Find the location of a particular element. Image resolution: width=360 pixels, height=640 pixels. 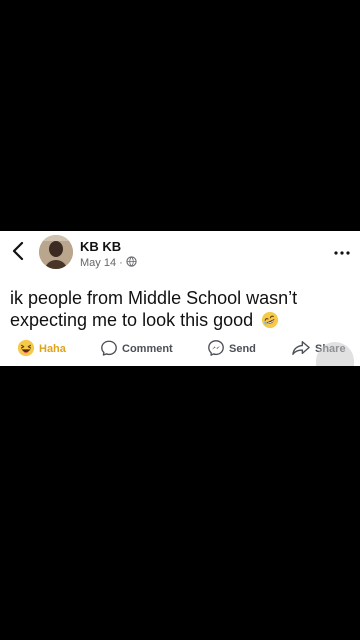

comment-label: Comment is located at coordinates (147, 349).